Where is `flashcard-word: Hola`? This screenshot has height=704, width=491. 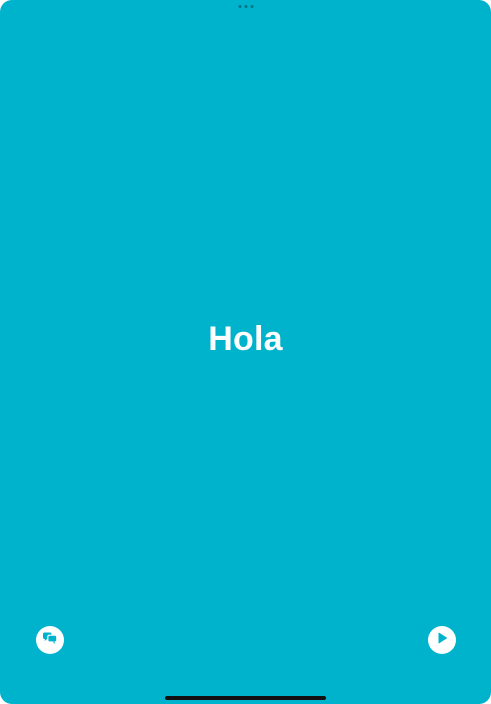 flashcard-word: Hola is located at coordinates (245, 339).